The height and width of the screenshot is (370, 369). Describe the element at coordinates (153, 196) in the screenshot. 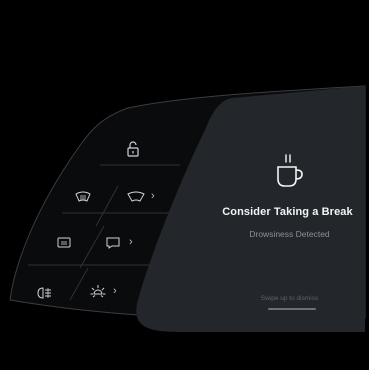

I see `front-defrost-chevron-icon: ›` at that location.